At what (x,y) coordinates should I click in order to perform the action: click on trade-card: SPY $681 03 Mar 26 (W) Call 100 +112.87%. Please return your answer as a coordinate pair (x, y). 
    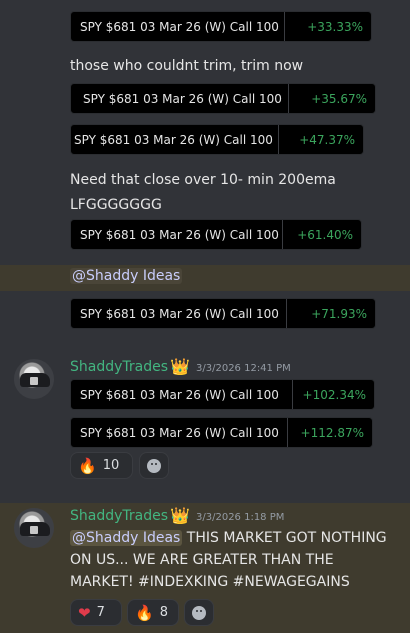
    Looking at the image, I should click on (221, 432).